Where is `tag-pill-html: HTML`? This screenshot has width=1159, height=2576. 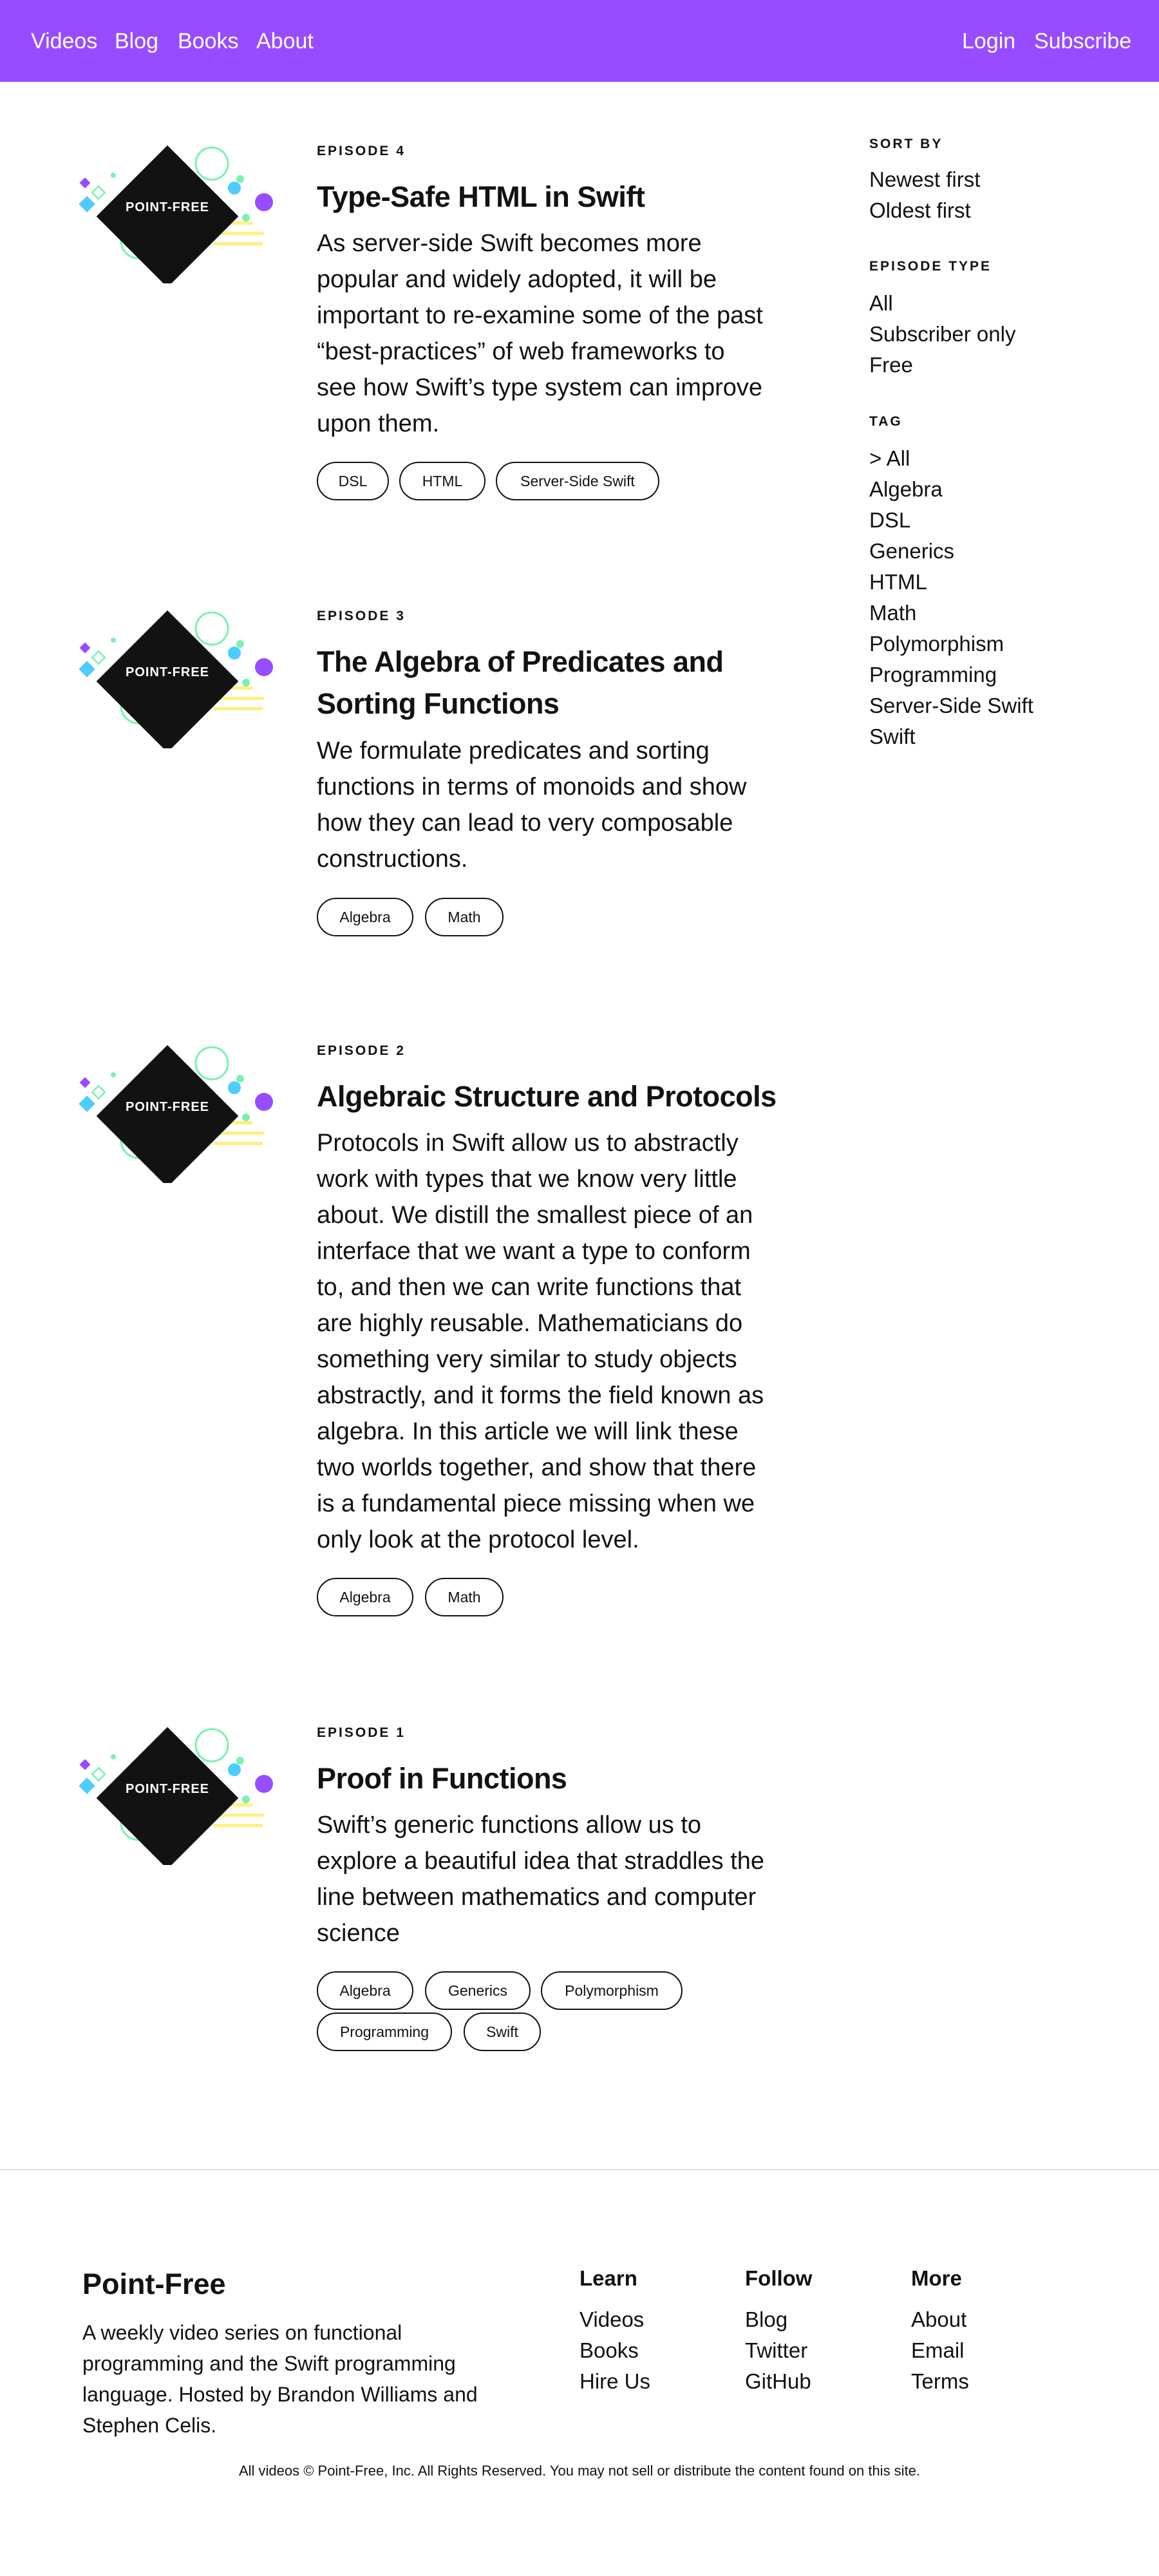
tag-pill-html: HTML is located at coordinates (442, 481).